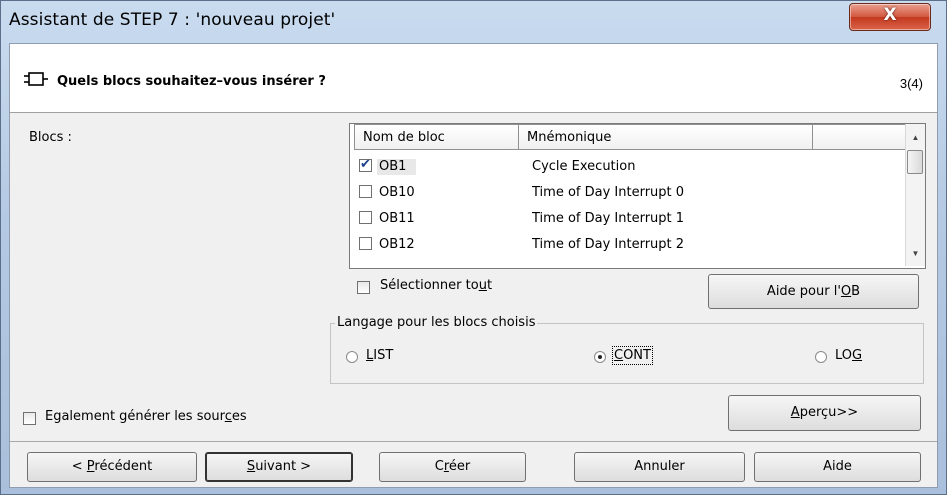  I want to click on generate-sources-label: Egalement générer les sources, so click(146, 416).